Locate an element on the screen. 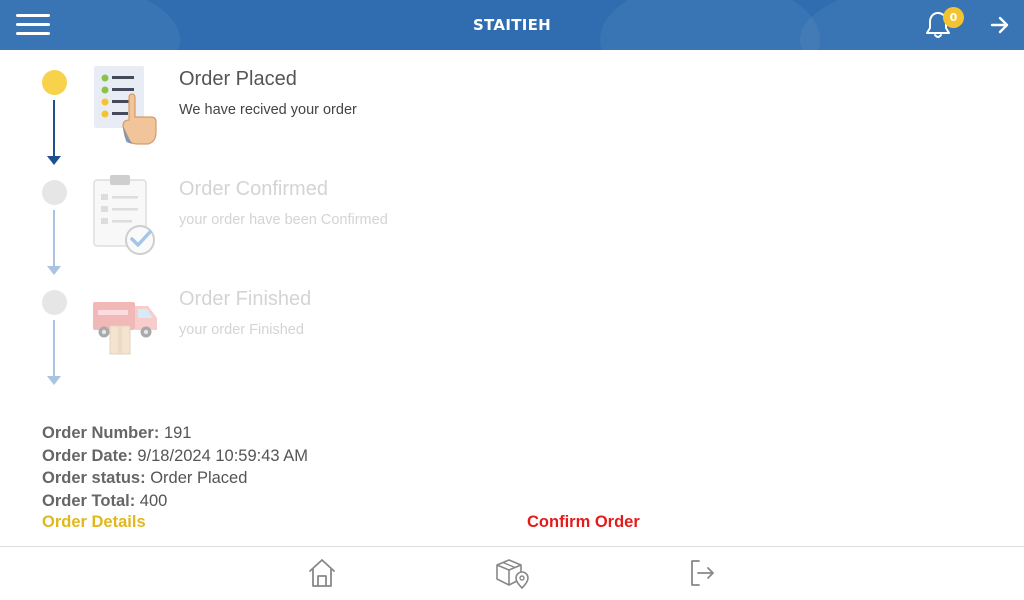 The width and height of the screenshot is (1024, 600). order-number-value: 191 is located at coordinates (177, 433).